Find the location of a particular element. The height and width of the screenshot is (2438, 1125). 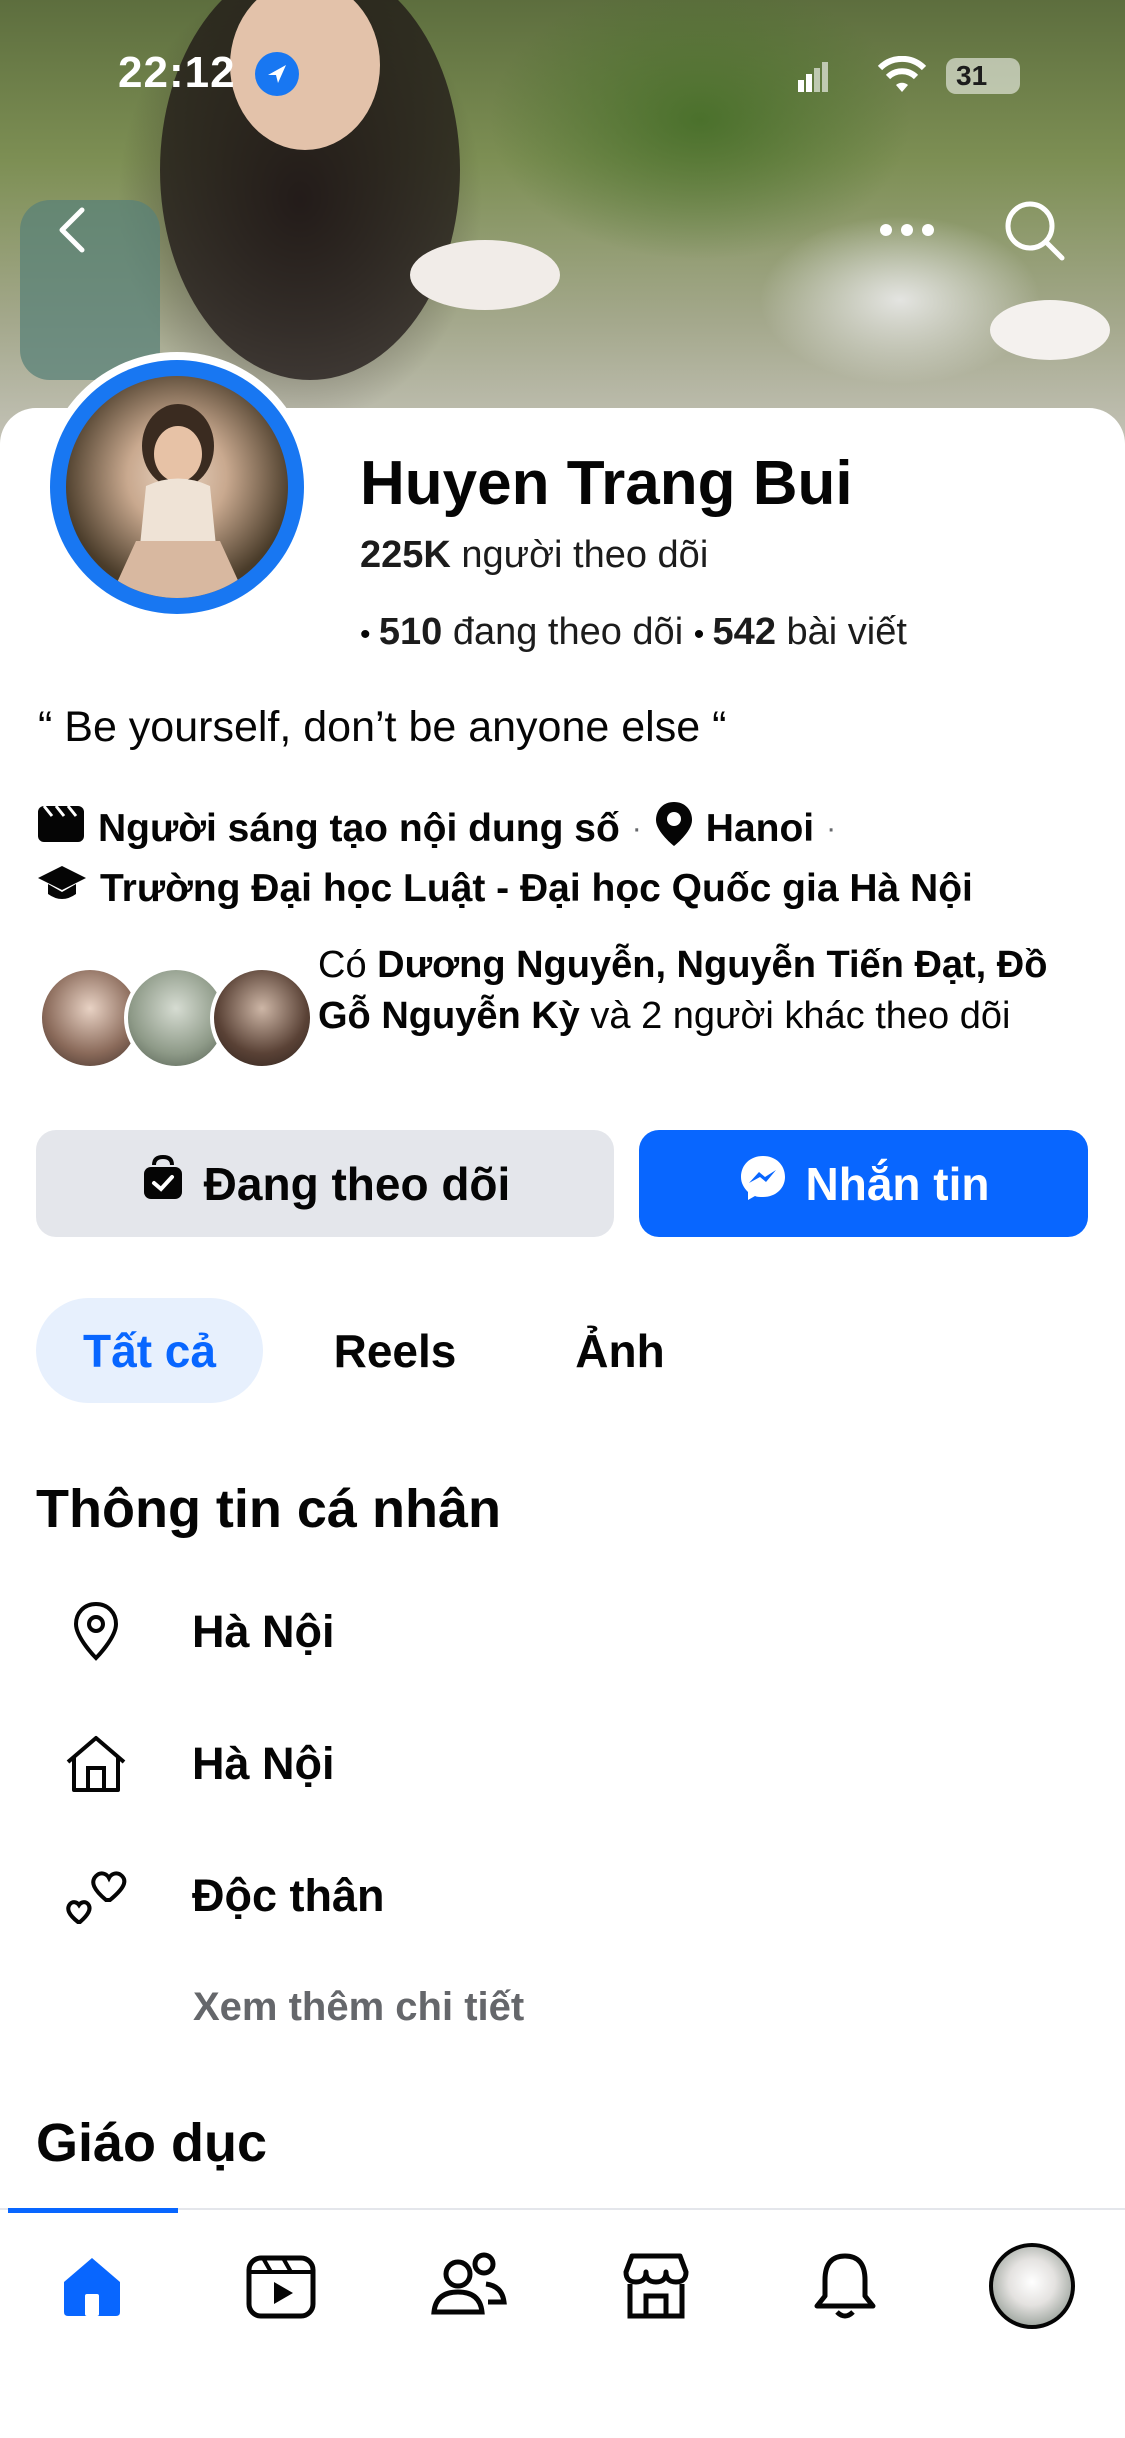

mutual-suffix: và 2 người khác theo dõi is located at coordinates (800, 1016).